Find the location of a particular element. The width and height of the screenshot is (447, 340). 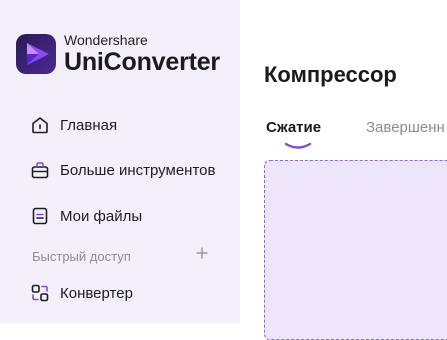

tab-compress: Сжатие is located at coordinates (293, 127).